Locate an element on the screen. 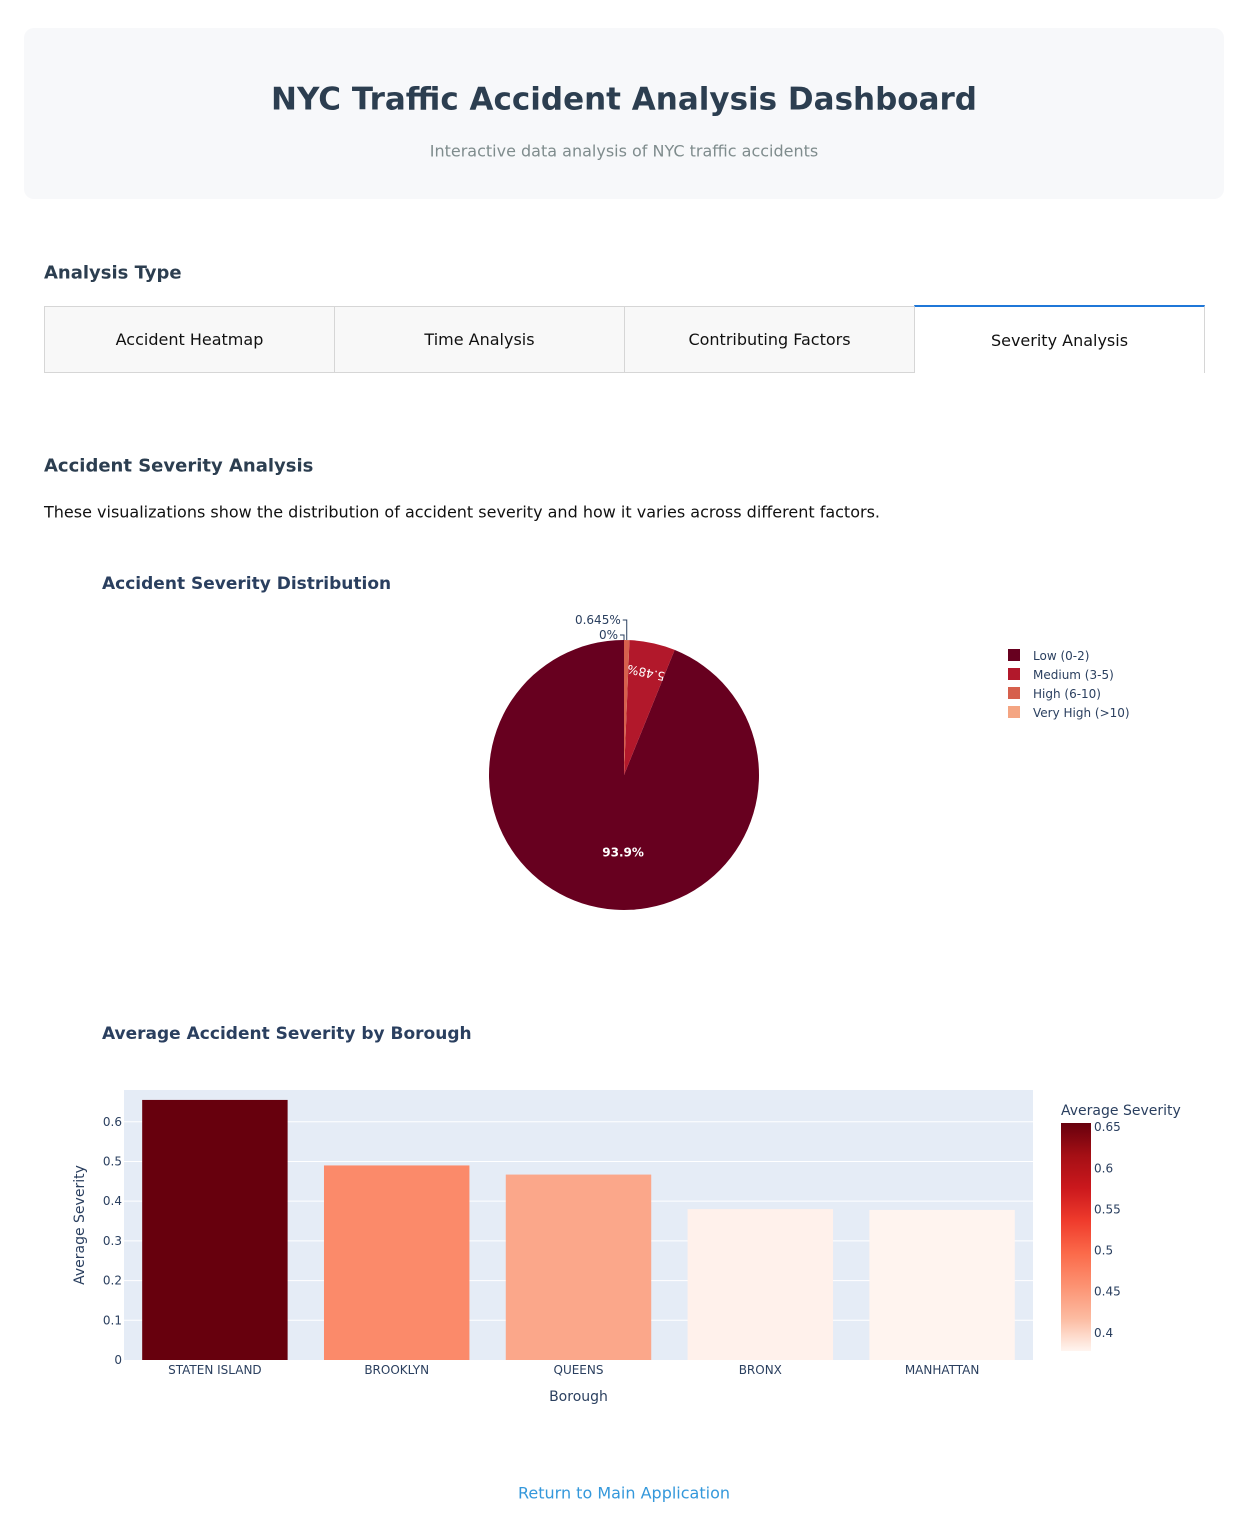  legend-item-very-high-10: Very High (>10) is located at coordinates (1069, 713).